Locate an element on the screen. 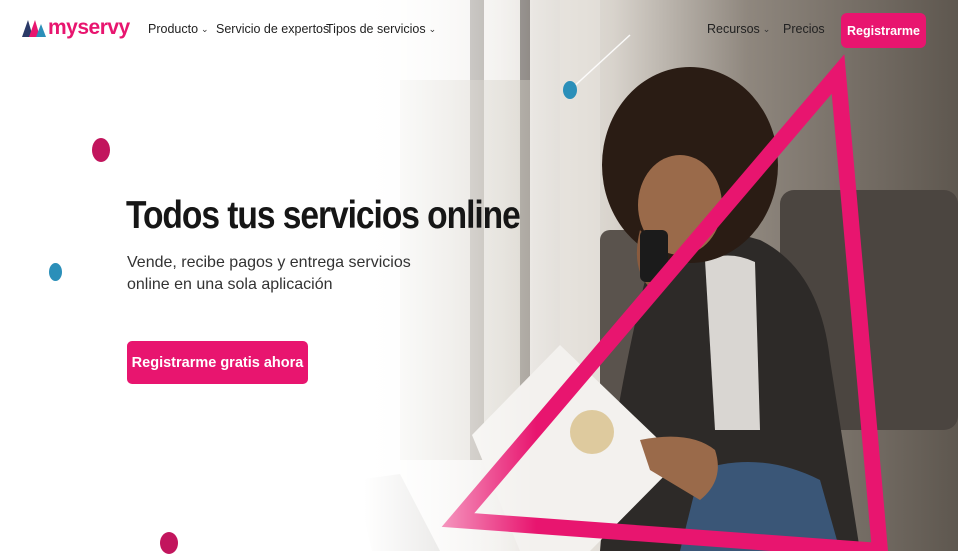 The width and height of the screenshot is (958, 554). hero-title: Todos tus servicios online is located at coordinates (323, 215).